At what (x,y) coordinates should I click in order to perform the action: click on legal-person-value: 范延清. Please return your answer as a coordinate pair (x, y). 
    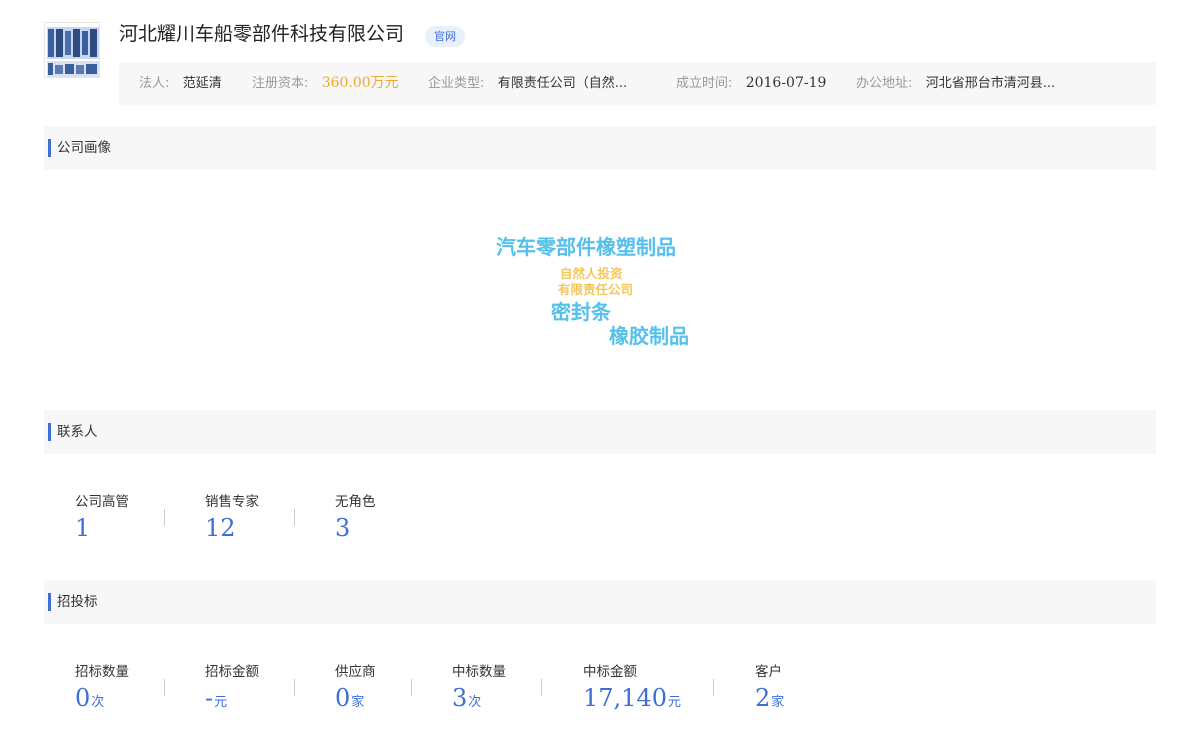
    Looking at the image, I should click on (202, 83).